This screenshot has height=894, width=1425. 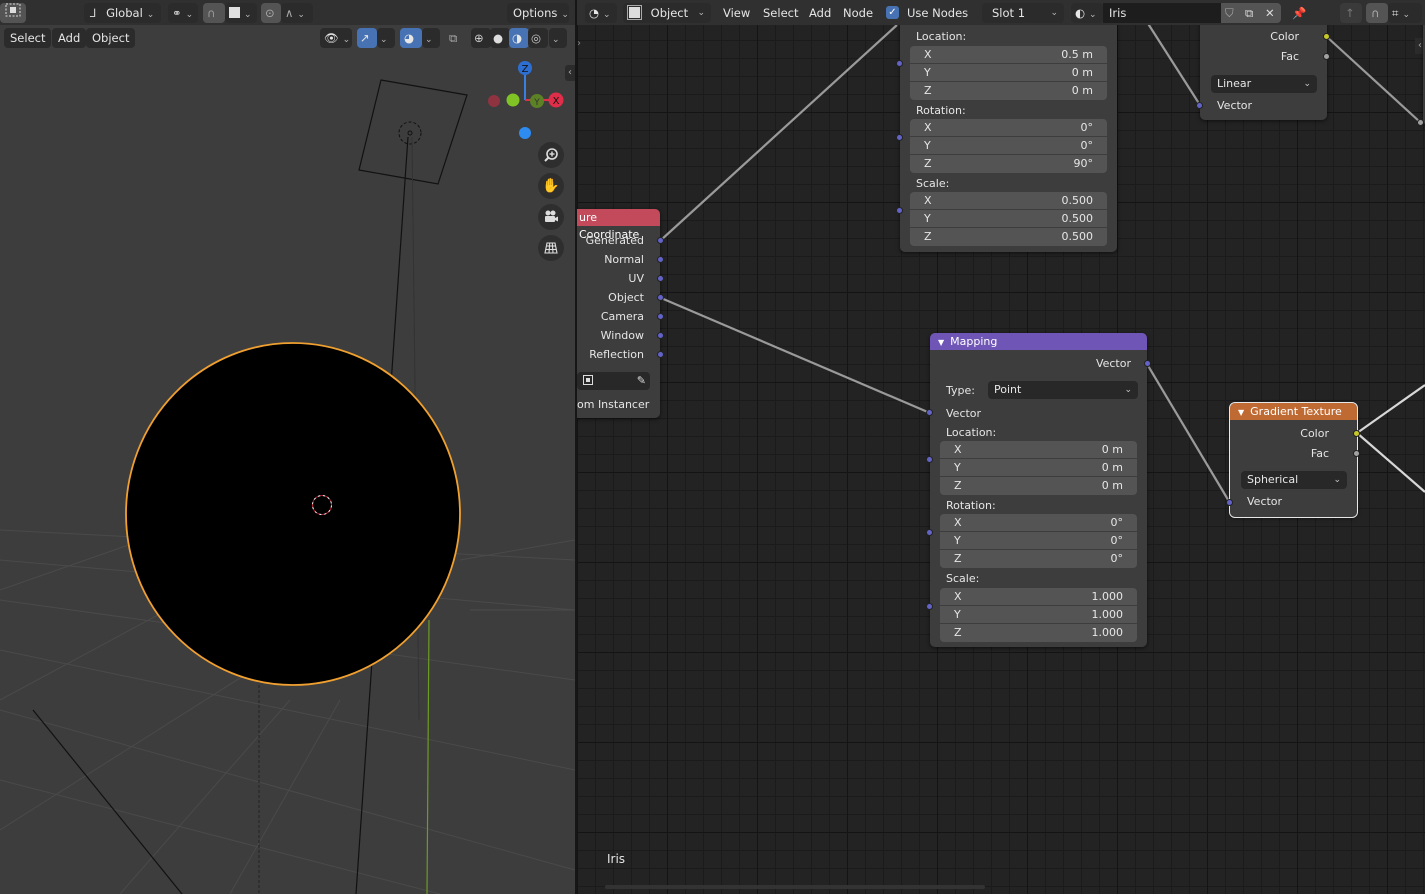 I want to click on rotation-z-field: Z 90°, so click(x=1008, y=164).